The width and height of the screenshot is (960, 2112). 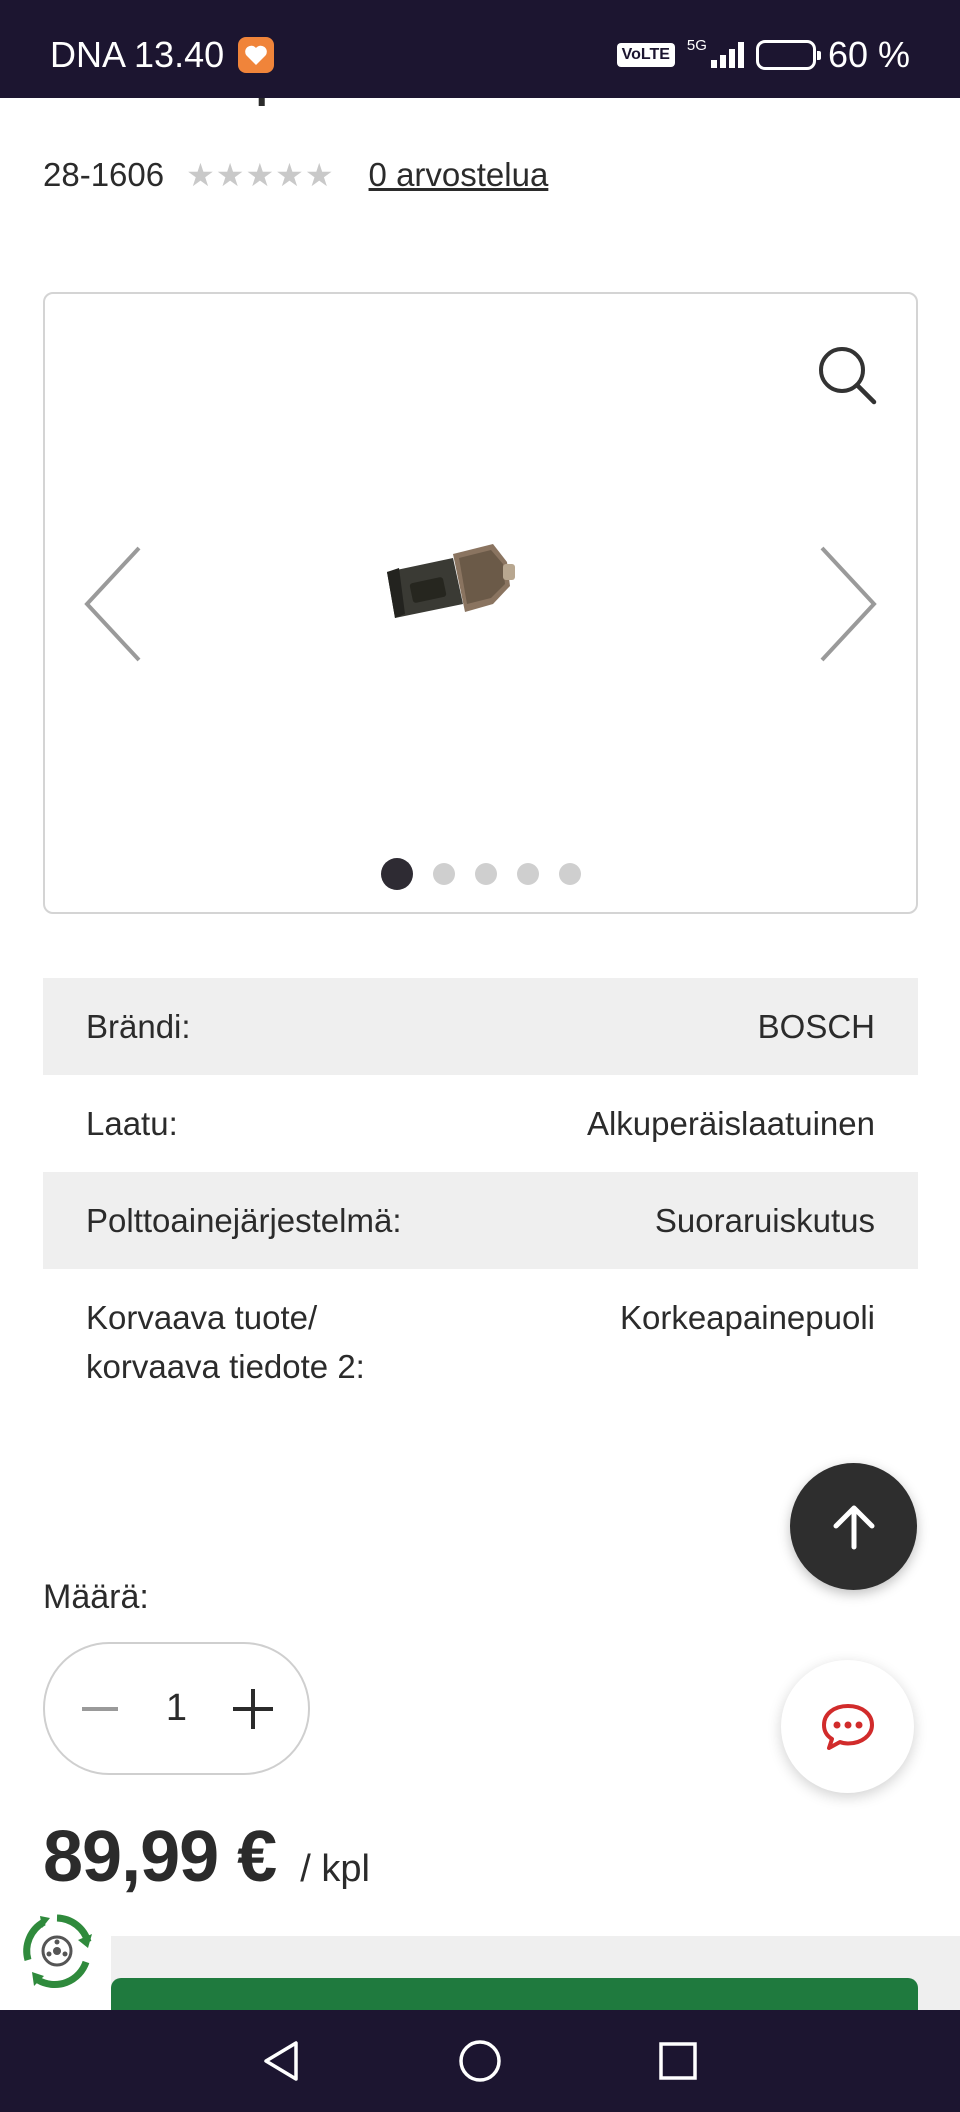 I want to click on quantity-value: 1, so click(x=176, y=1708).